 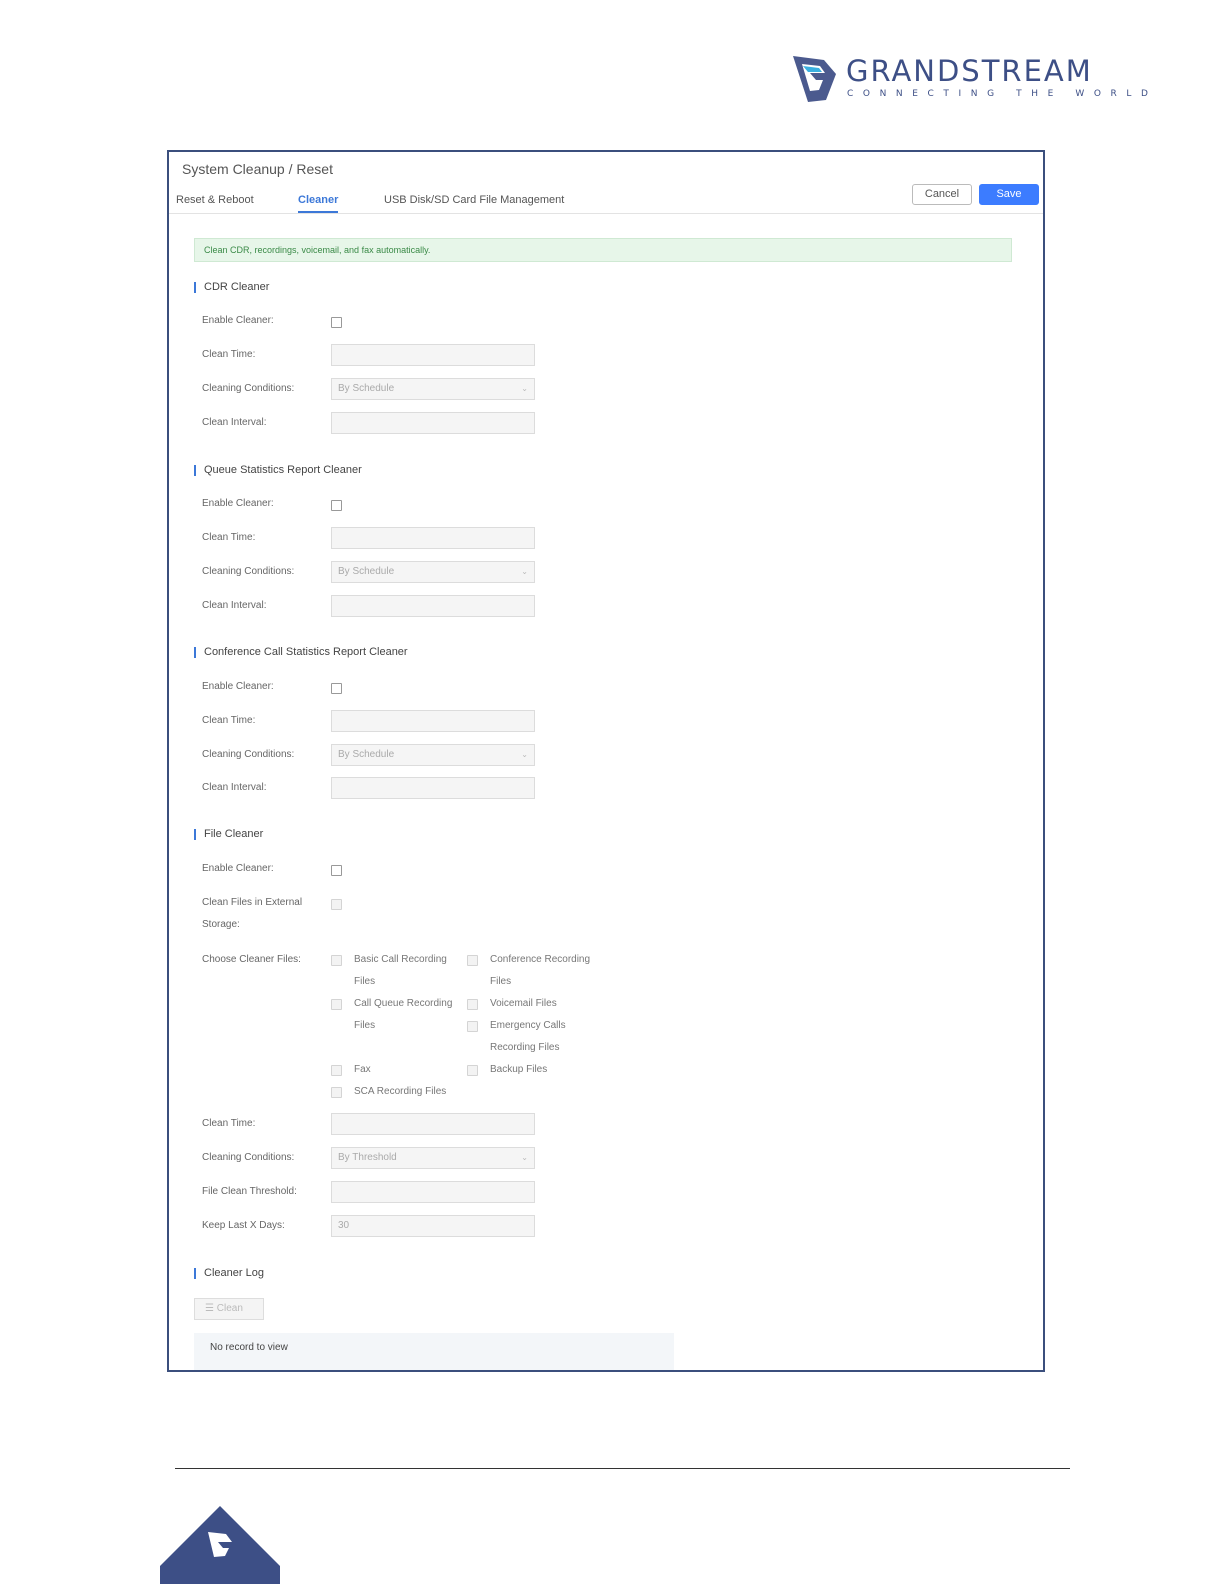 What do you see at coordinates (238, 868) in the screenshot?
I see `file-enable-label: Enable Cleaner:` at bounding box center [238, 868].